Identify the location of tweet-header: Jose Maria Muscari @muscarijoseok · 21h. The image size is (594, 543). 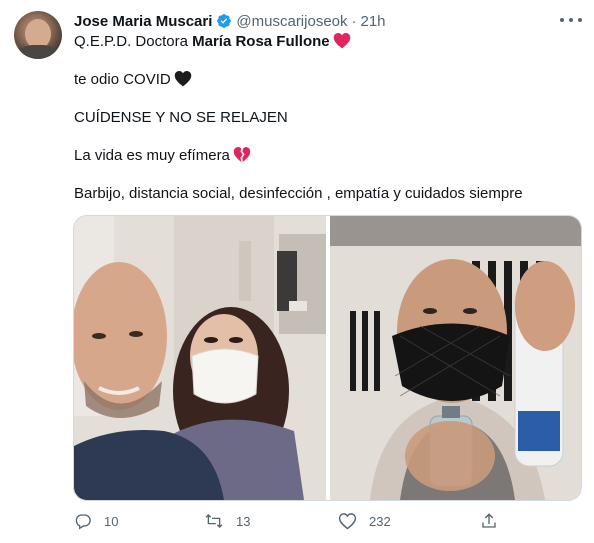
(230, 21).